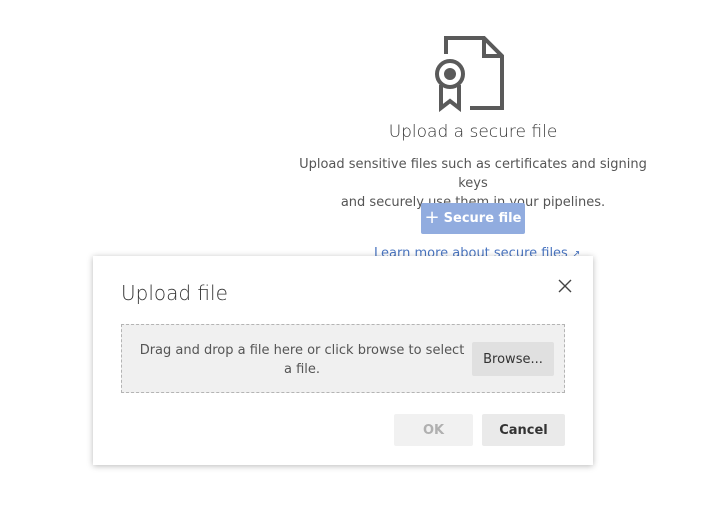 Image resolution: width=719 pixels, height=509 pixels. I want to click on add-secure-file-label: Secure file, so click(482, 218).